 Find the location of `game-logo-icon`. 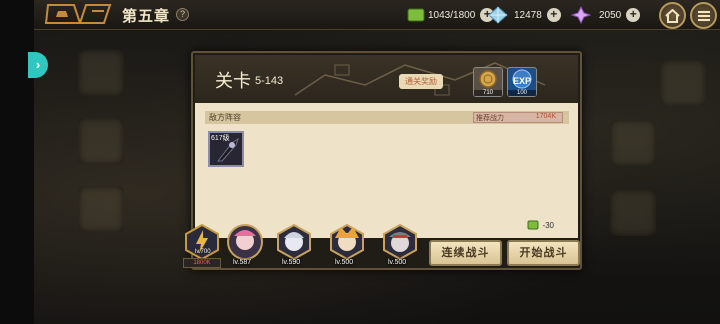

game-logo-icon is located at coordinates (78, 14).